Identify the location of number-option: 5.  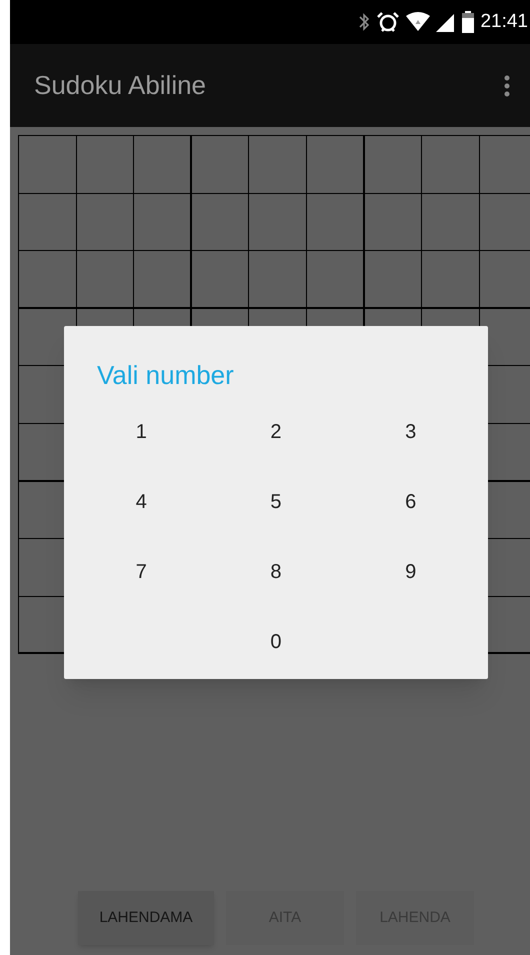
(276, 502).